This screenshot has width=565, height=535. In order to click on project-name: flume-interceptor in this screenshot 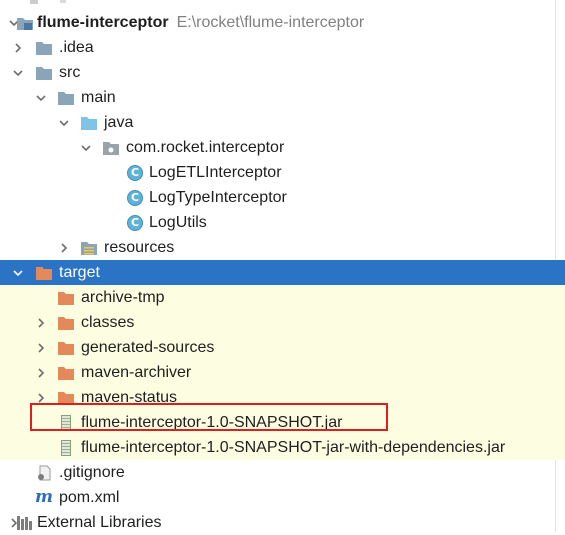, I will do `click(103, 22)`.